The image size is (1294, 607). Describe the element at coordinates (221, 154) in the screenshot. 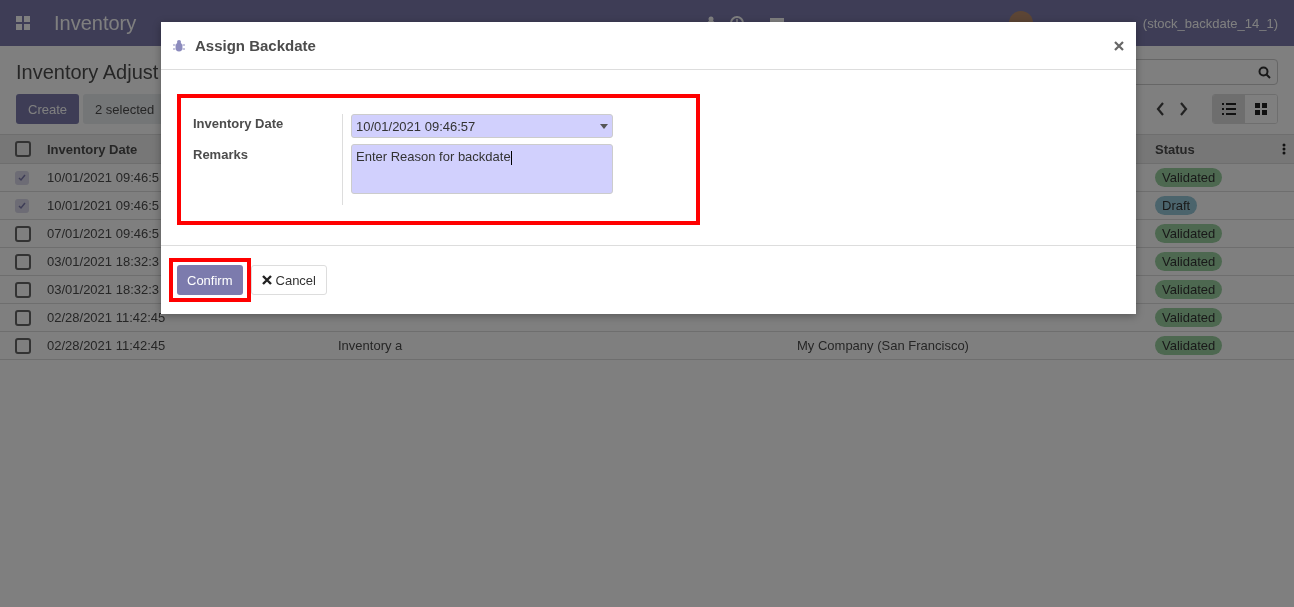

I see `field-label: Remarks` at that location.